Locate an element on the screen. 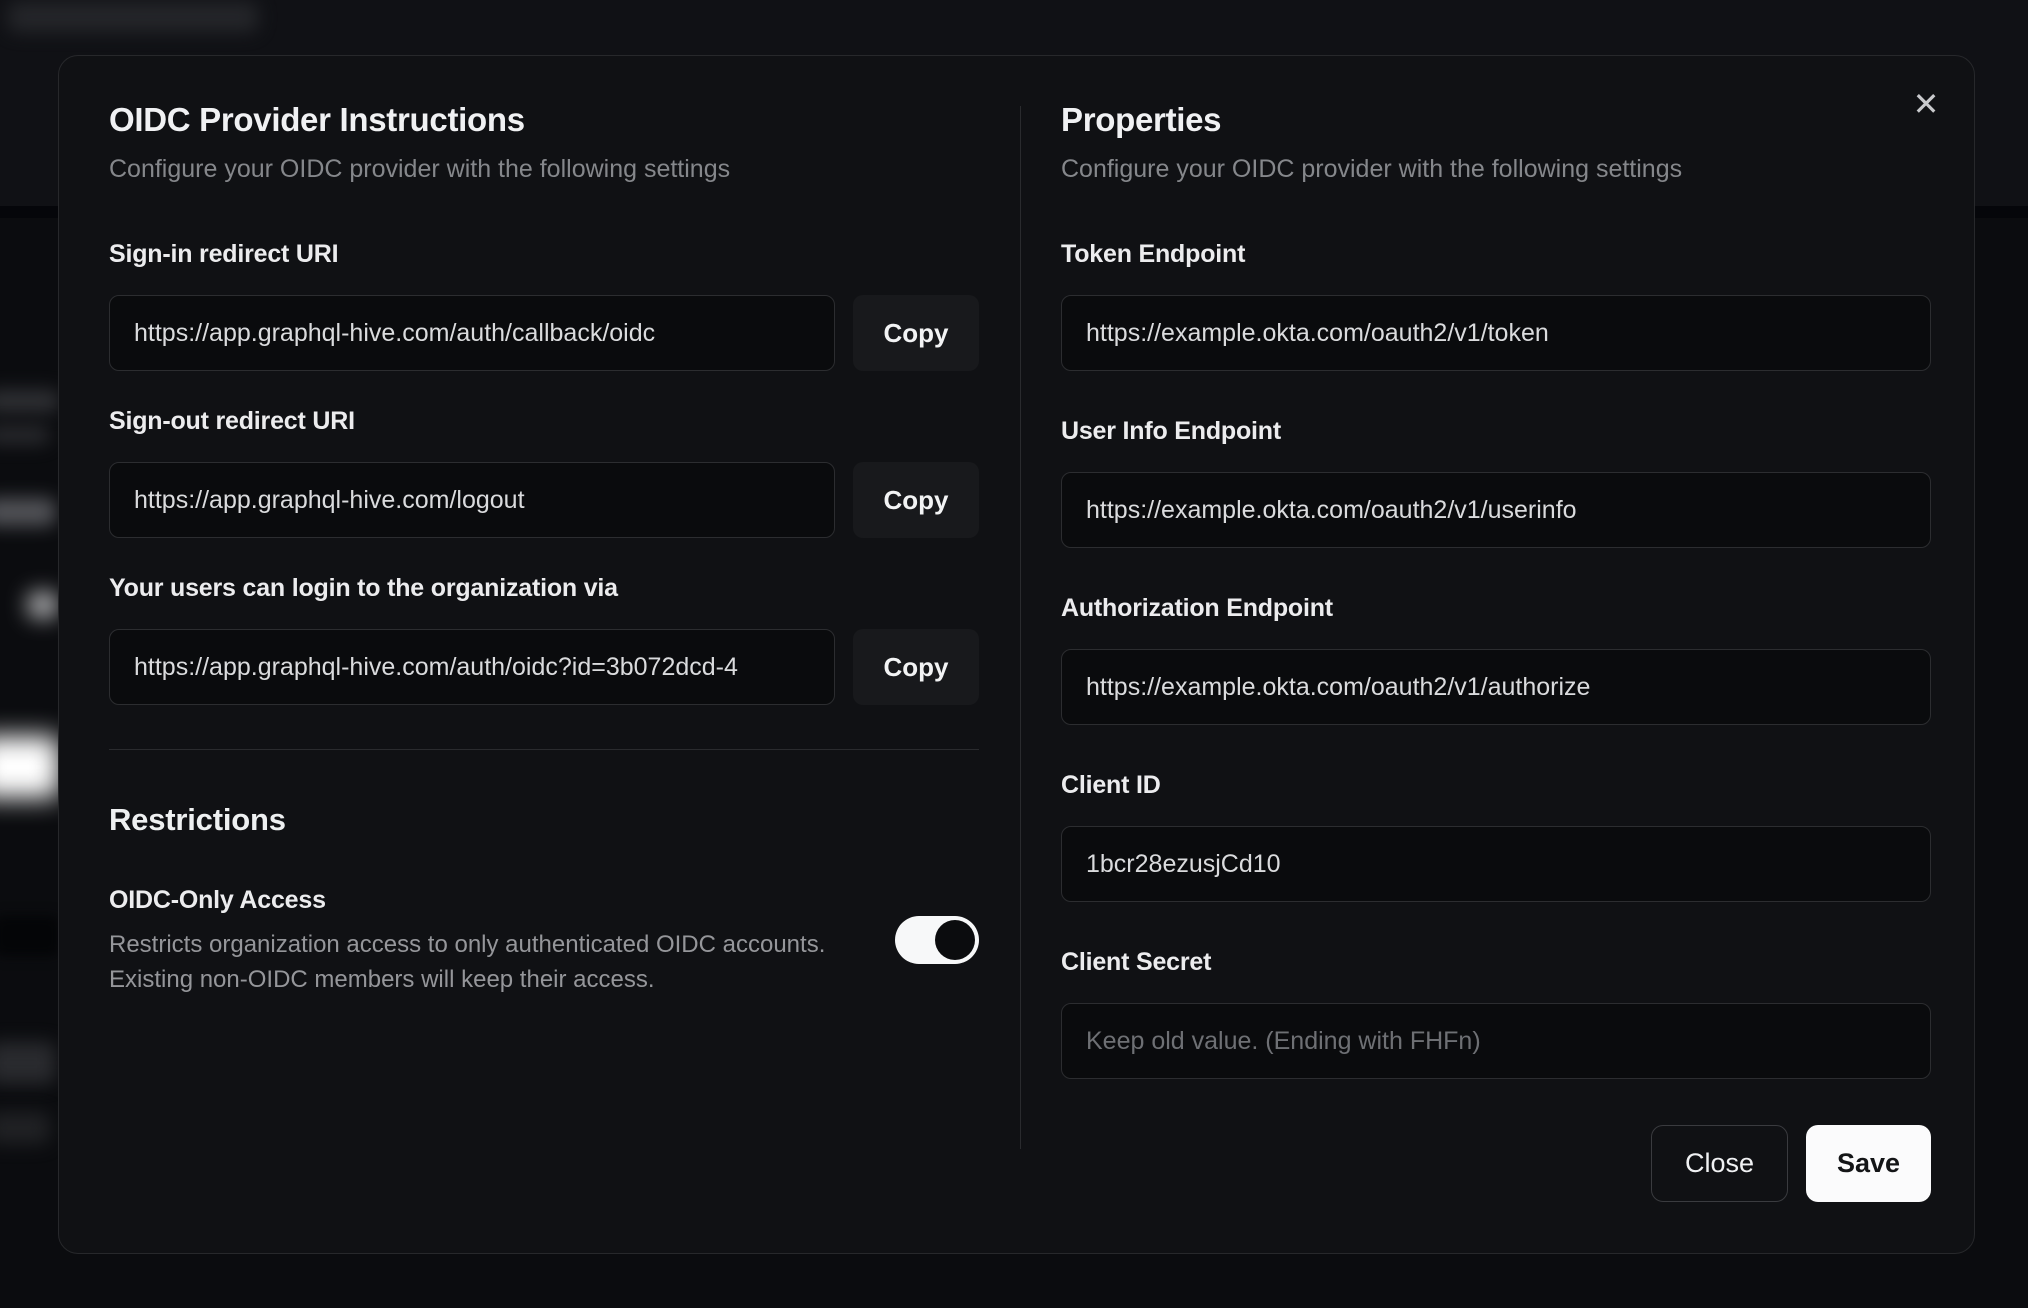 Image resolution: width=2028 pixels, height=1308 pixels. user-info-endpoint-label: User Info Endpoint is located at coordinates (1171, 431).